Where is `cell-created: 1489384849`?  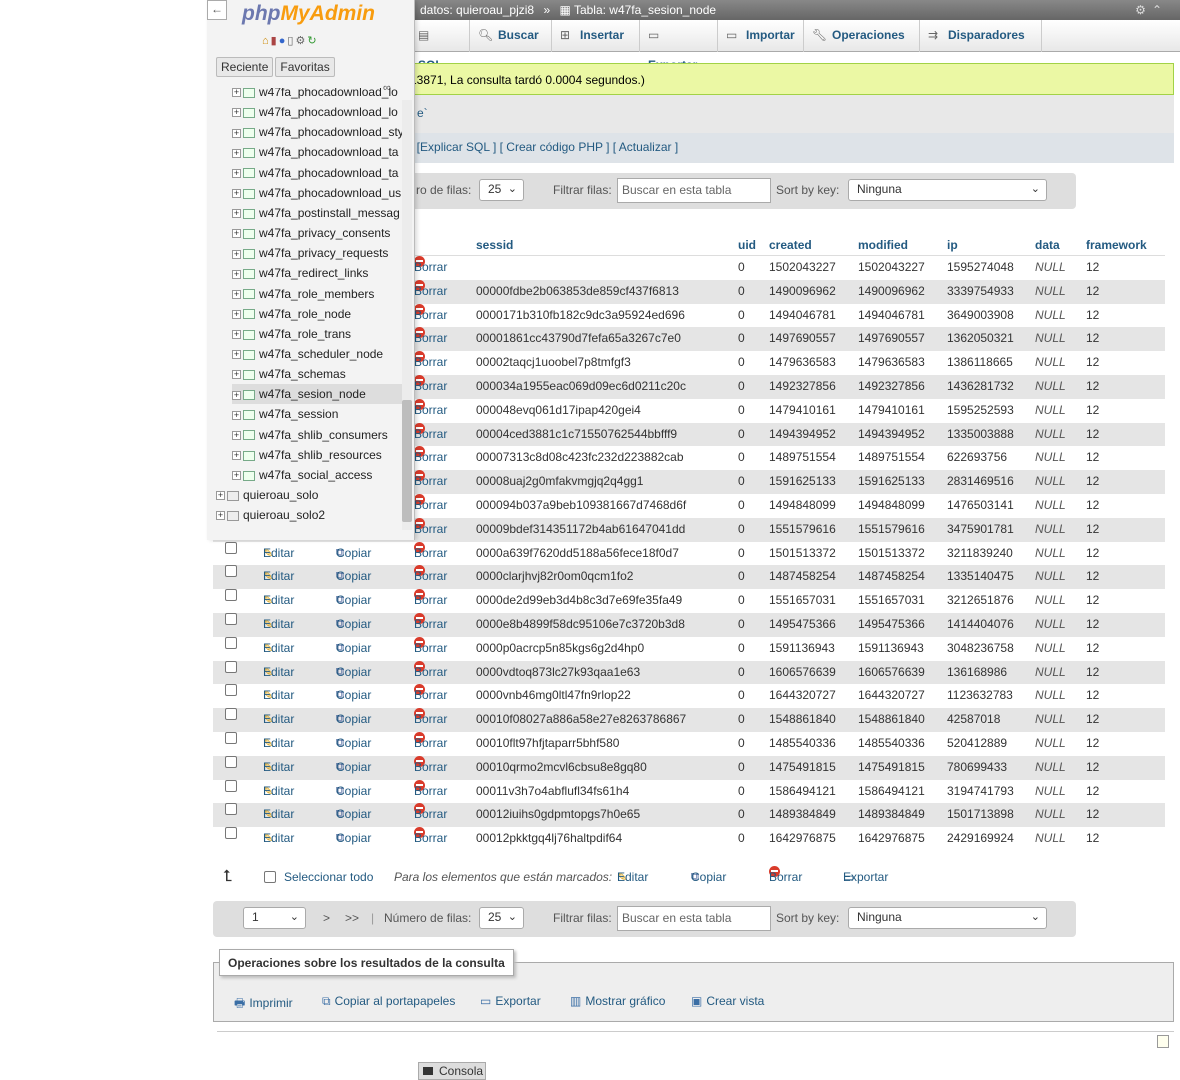 cell-created: 1489384849 is located at coordinates (802, 815).